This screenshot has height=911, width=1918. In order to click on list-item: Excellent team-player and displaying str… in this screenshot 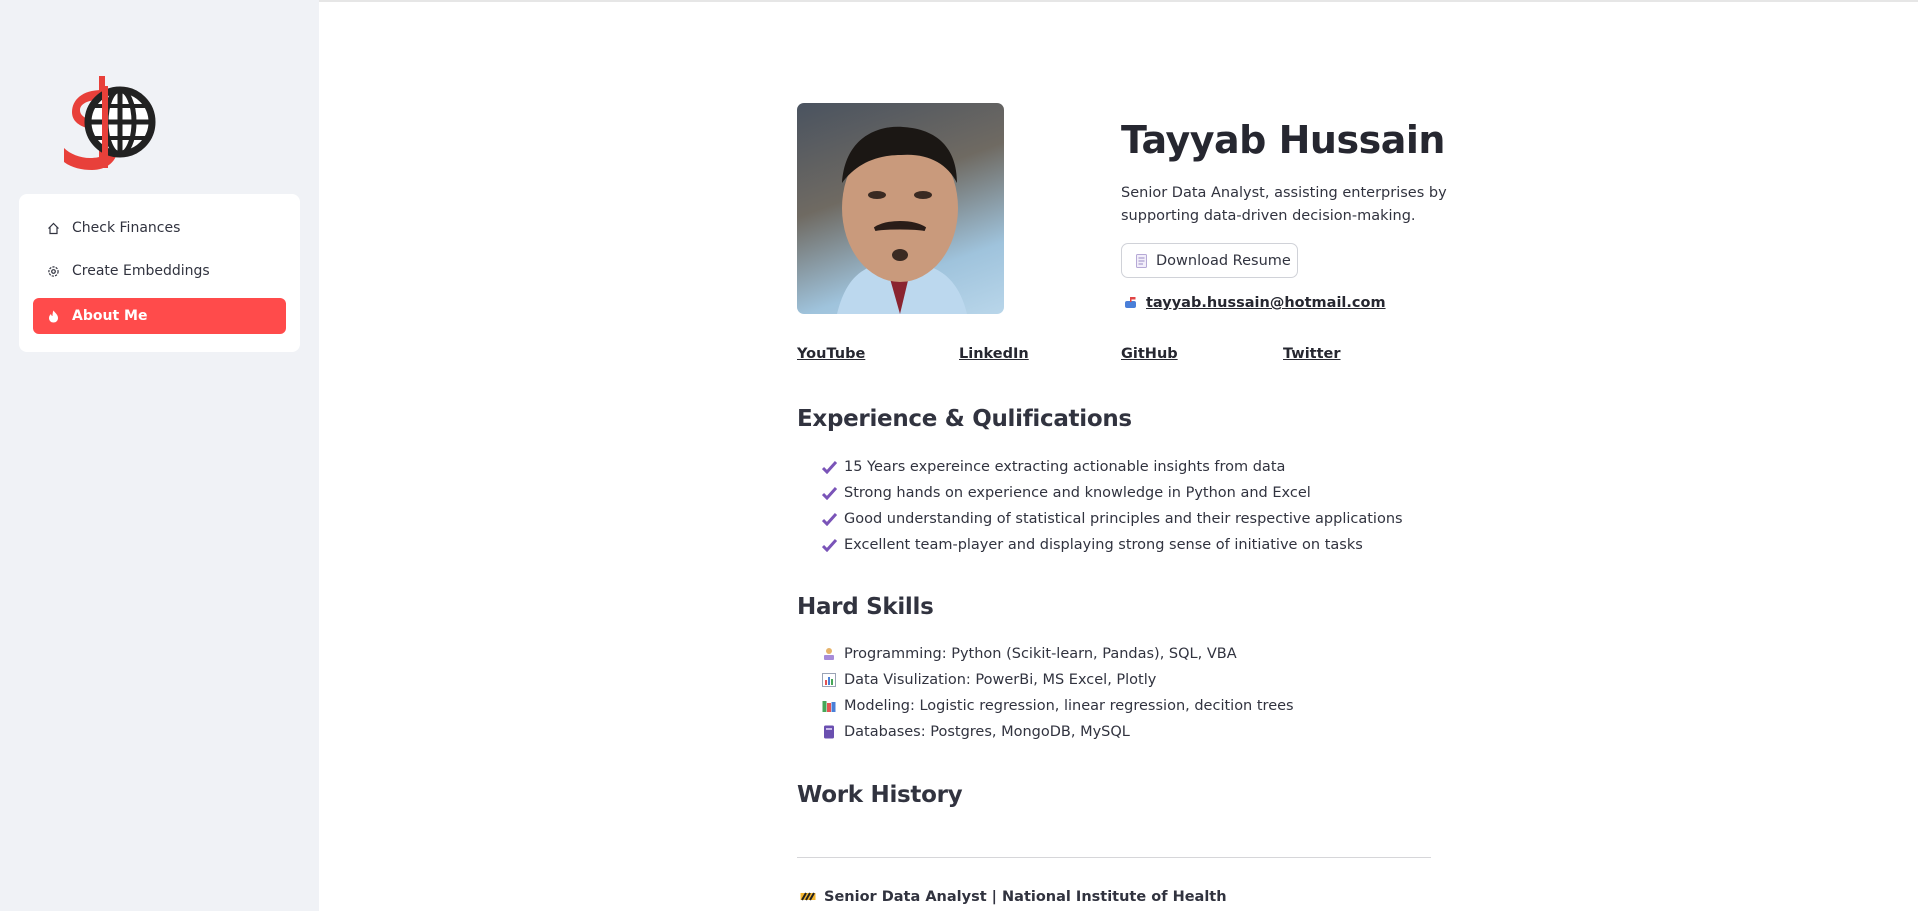, I will do `click(1112, 545)`.